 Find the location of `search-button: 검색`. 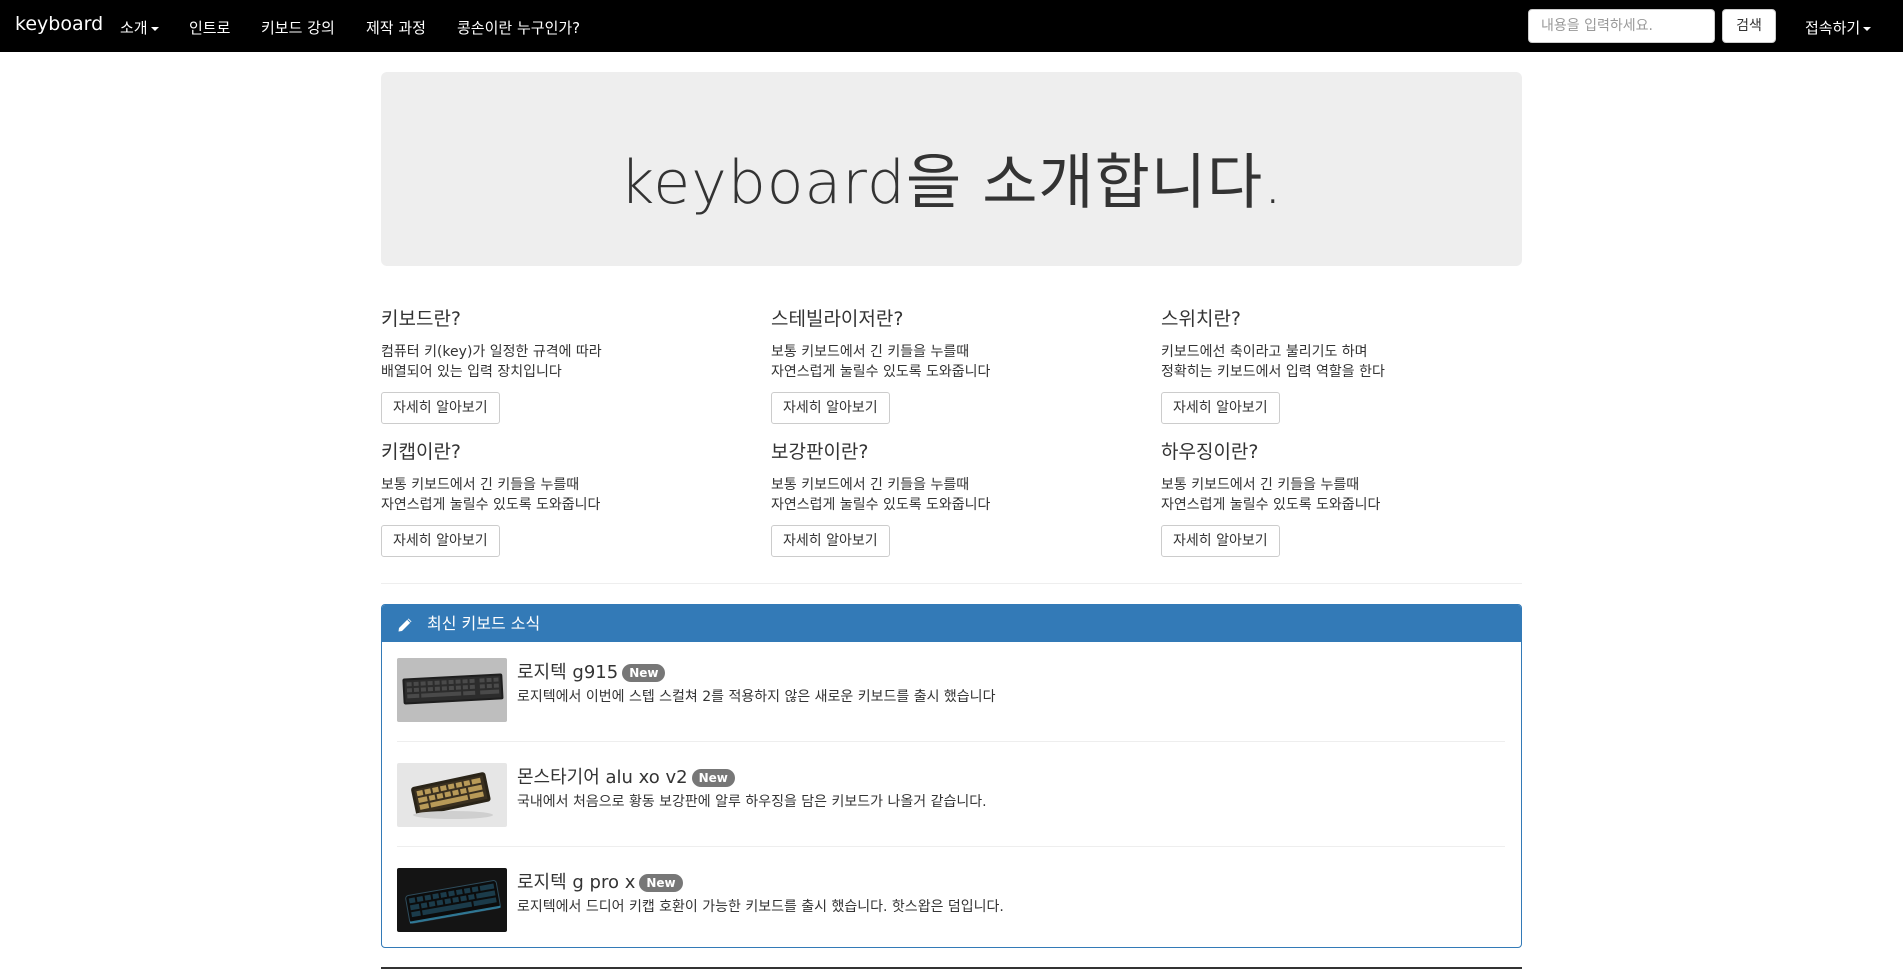

search-button: 검색 is located at coordinates (1749, 26).